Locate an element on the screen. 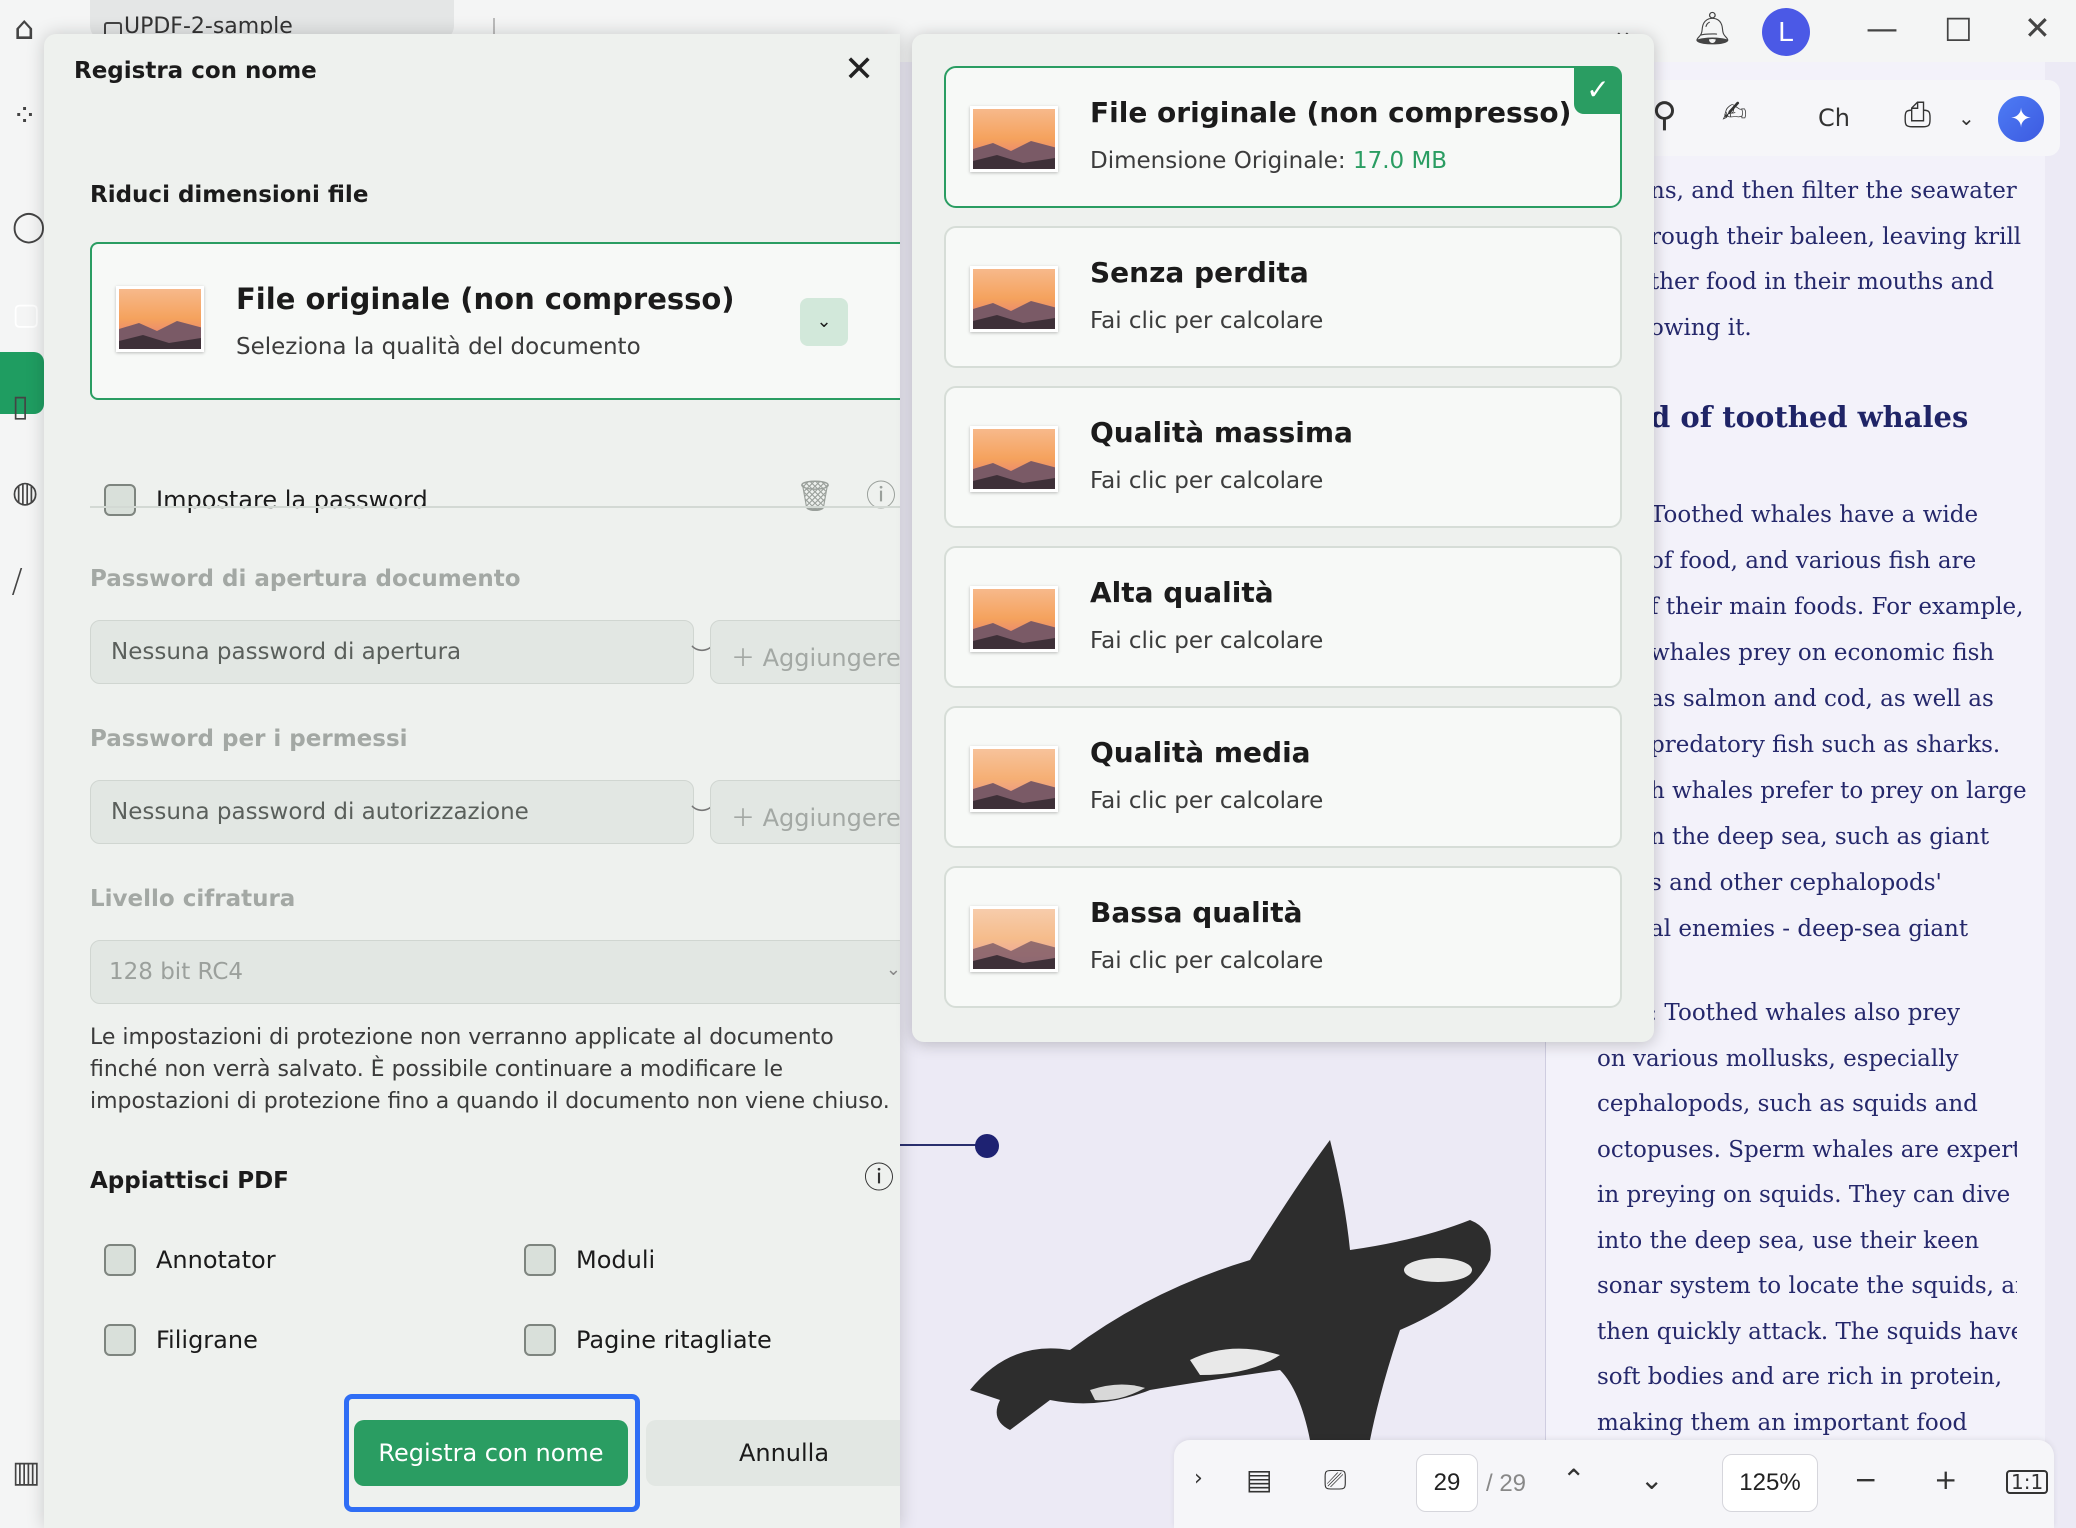 The image size is (2076, 1528). info-icon: ⓘ is located at coordinates (879, 1179).